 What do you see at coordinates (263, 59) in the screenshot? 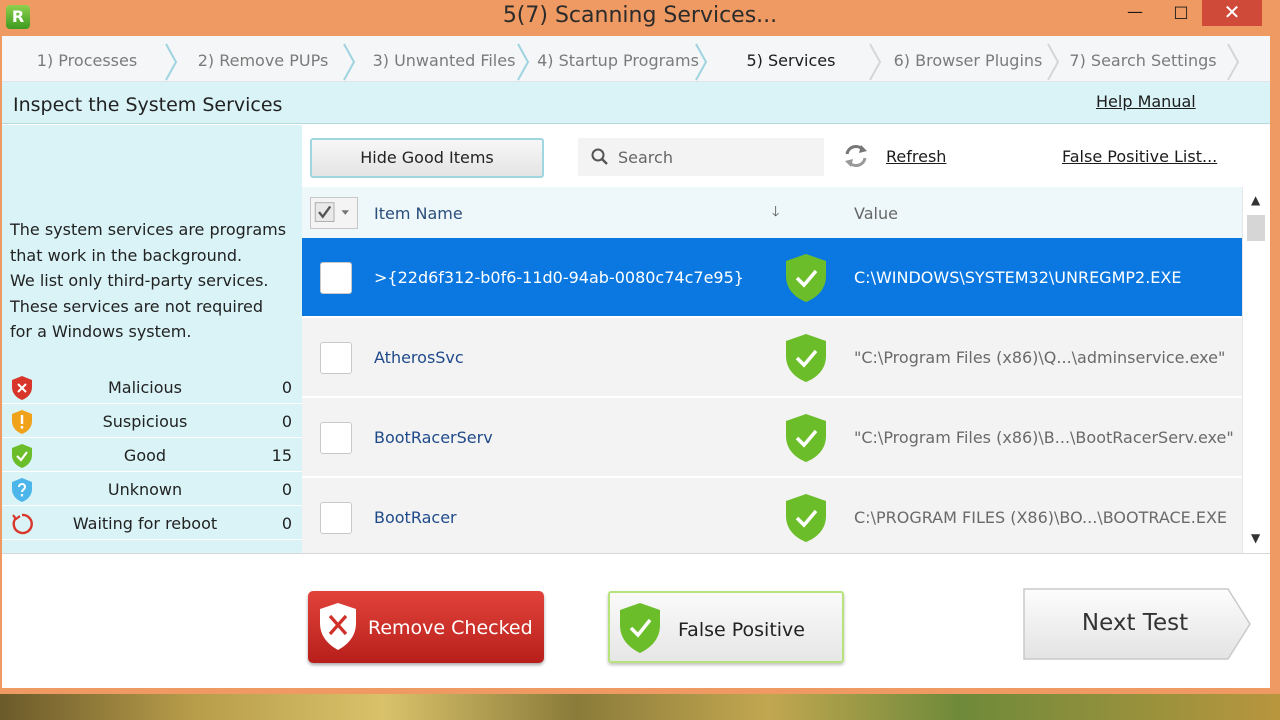
I see `step-remove-pups: 2) Remove PUPs` at bounding box center [263, 59].